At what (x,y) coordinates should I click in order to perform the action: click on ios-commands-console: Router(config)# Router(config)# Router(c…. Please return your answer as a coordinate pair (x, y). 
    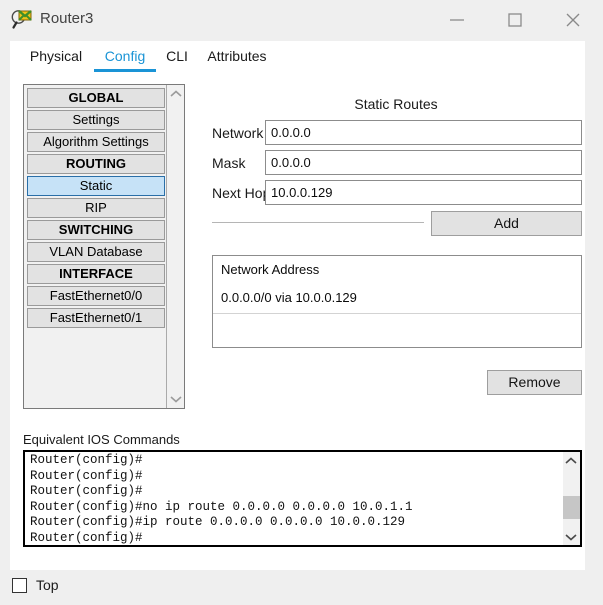
    Looking at the image, I should click on (302, 498).